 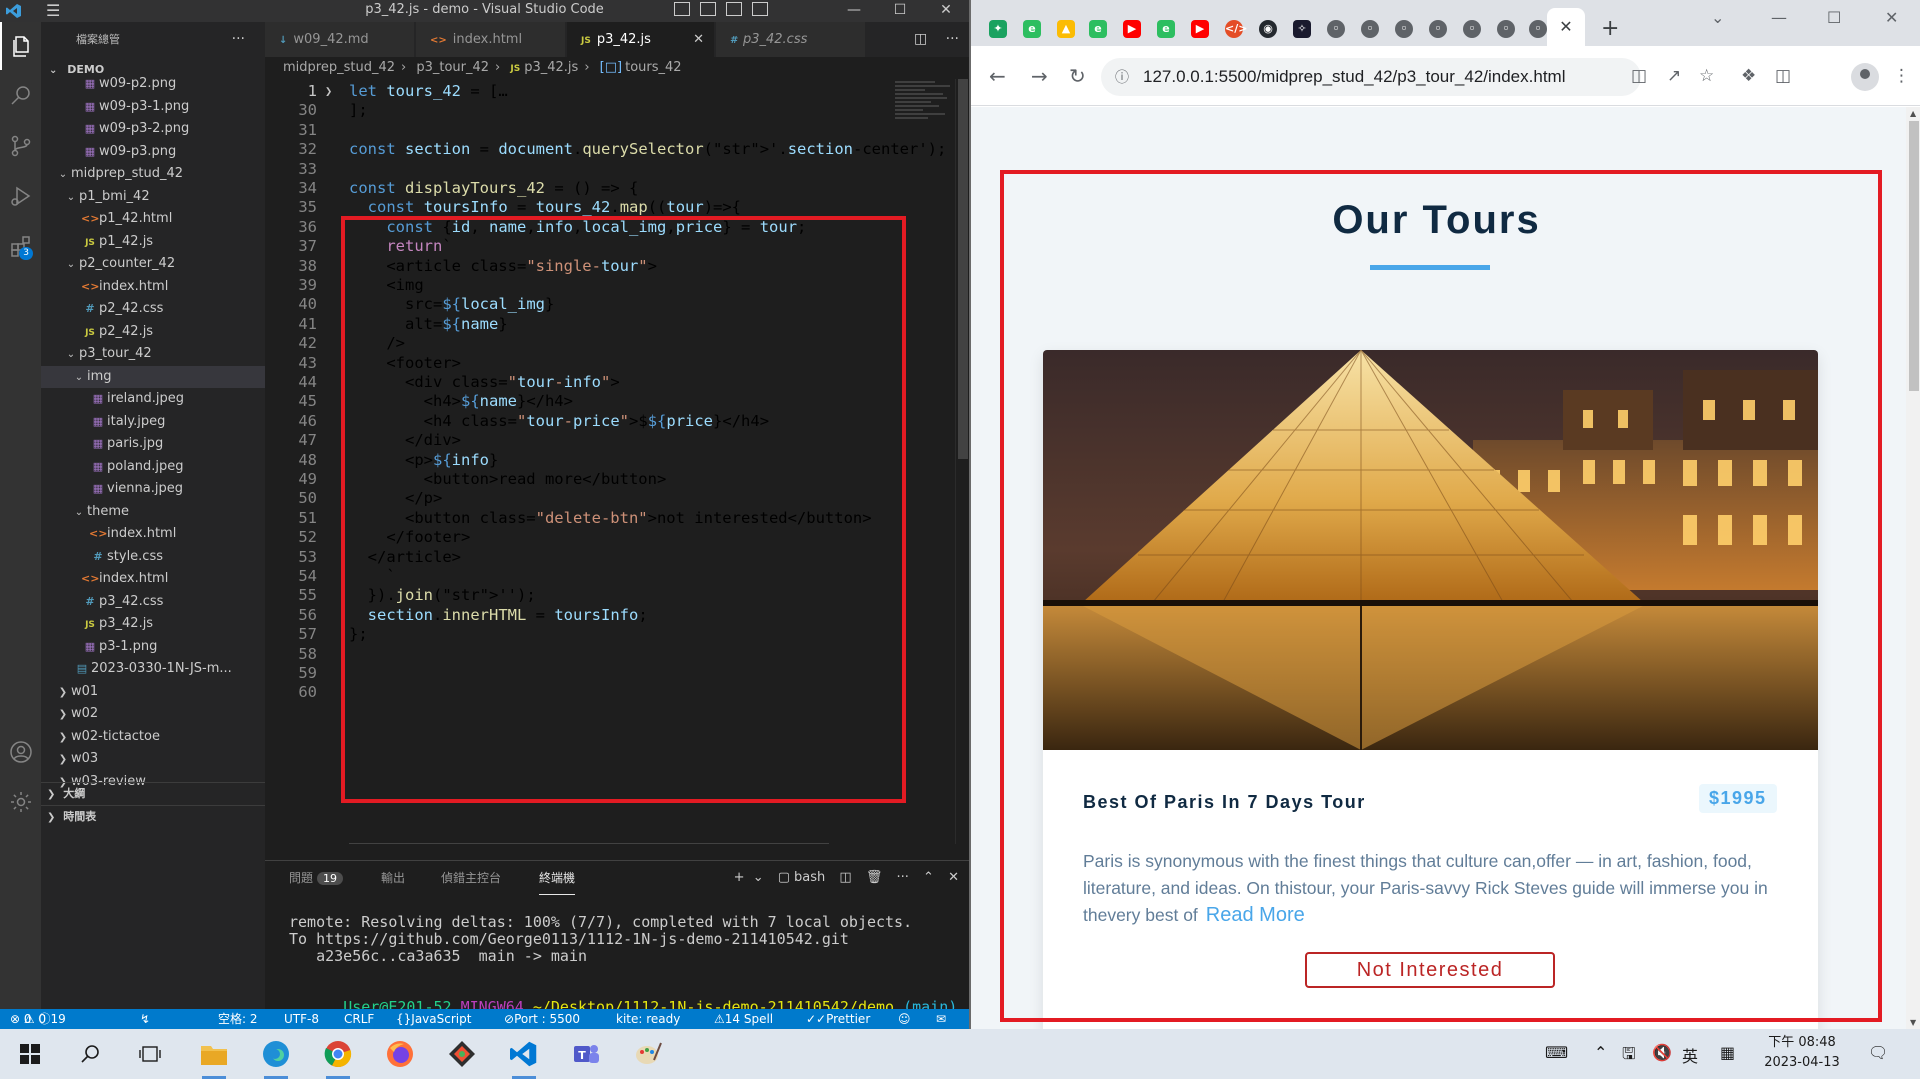 What do you see at coordinates (1629, 1056) in the screenshot?
I see `network-icon: 🖫` at bounding box center [1629, 1056].